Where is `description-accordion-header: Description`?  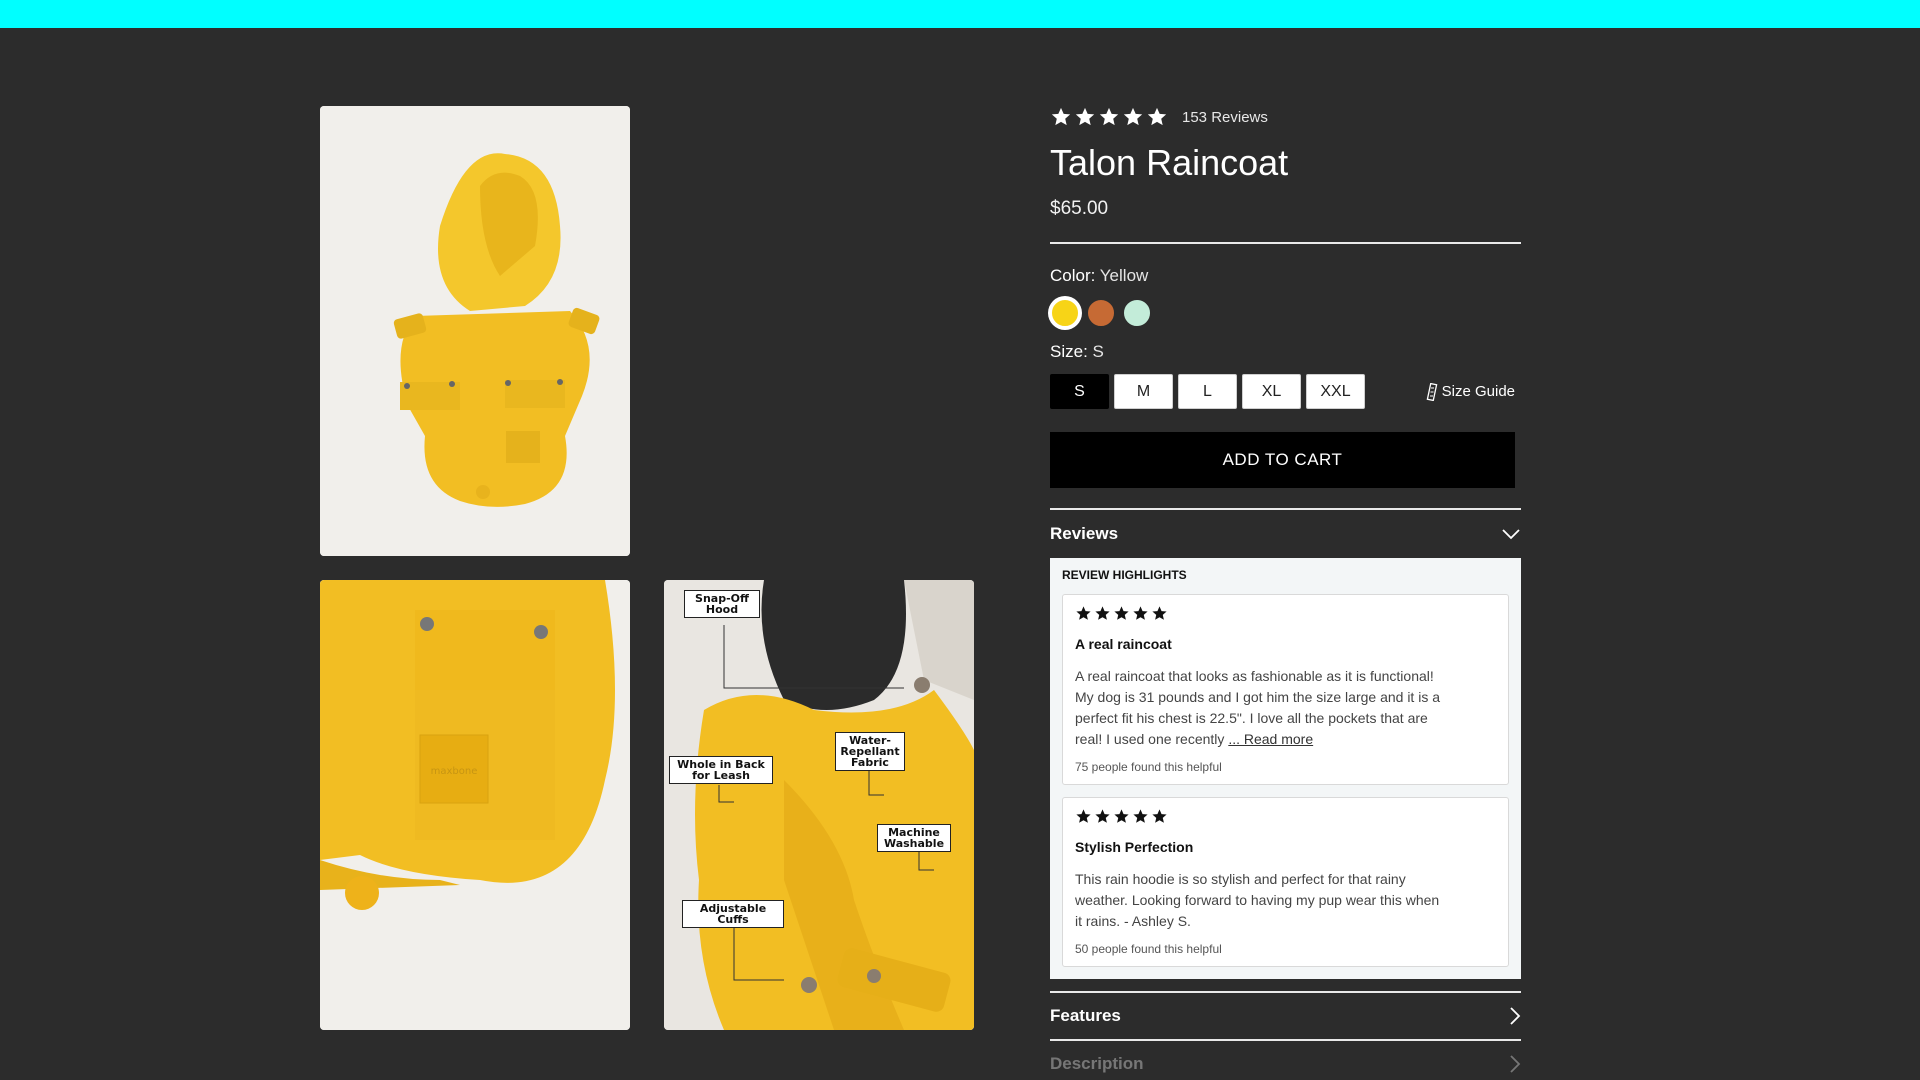 description-accordion-header: Description is located at coordinates (1285, 1060).